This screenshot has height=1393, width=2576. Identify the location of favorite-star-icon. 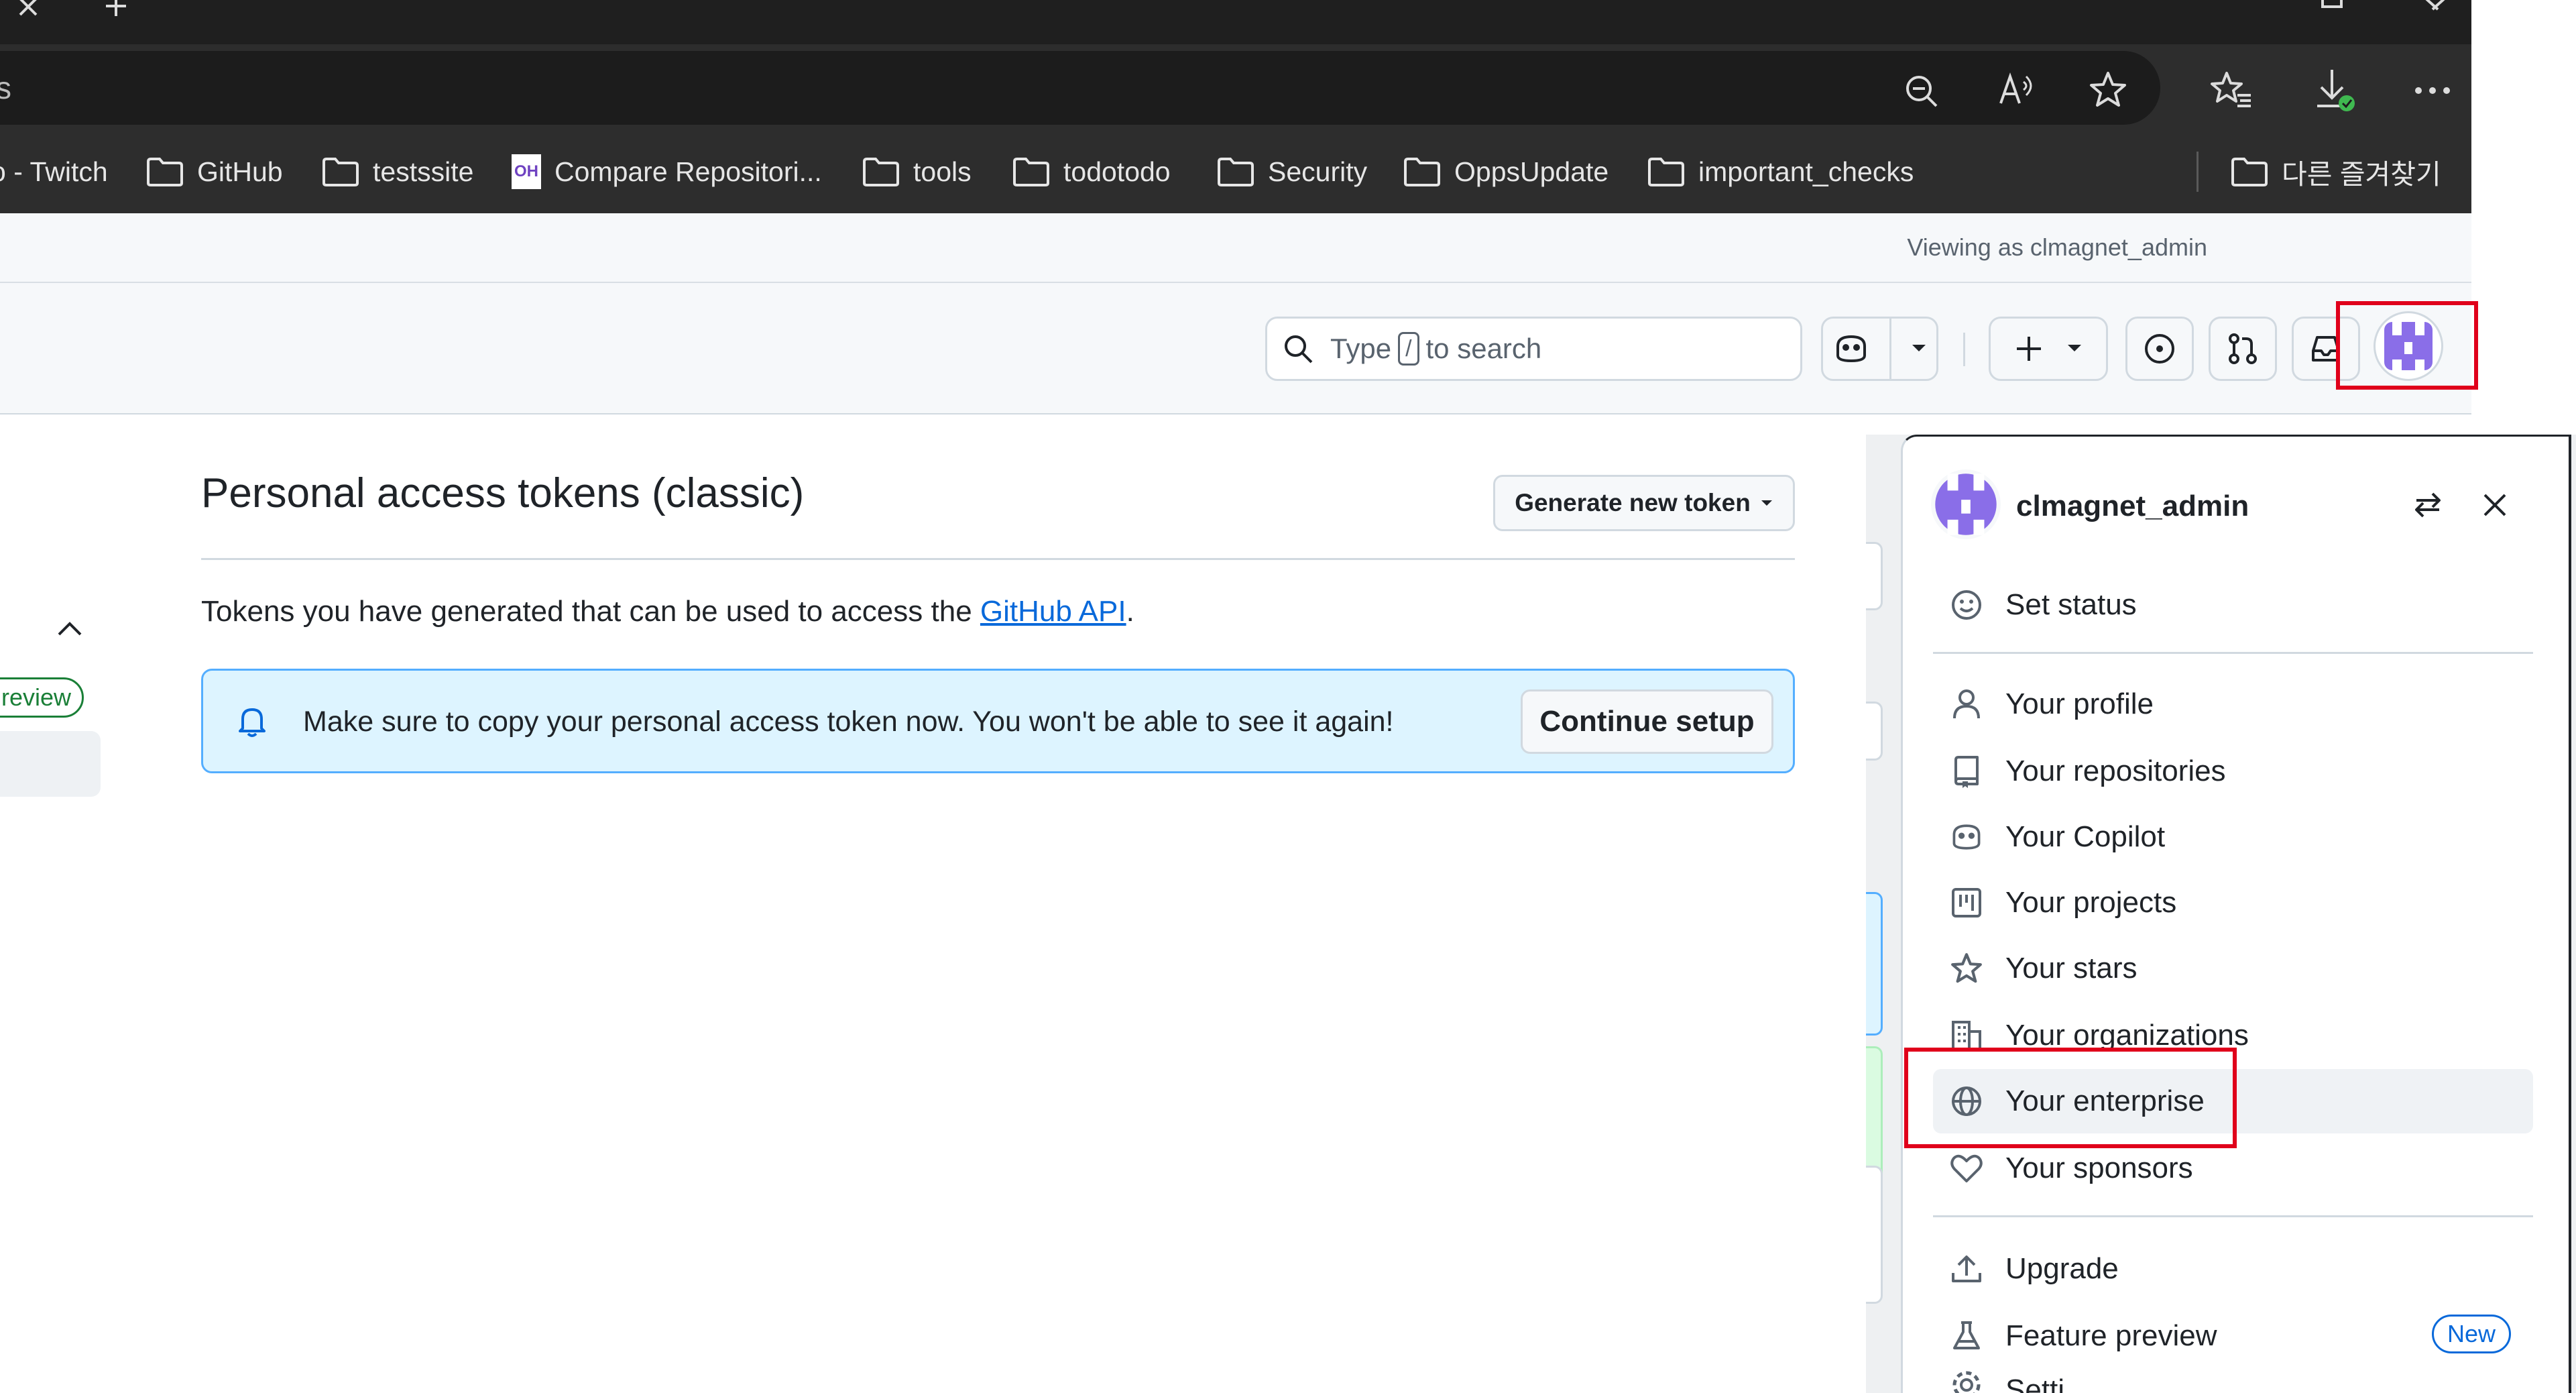
(2108, 90).